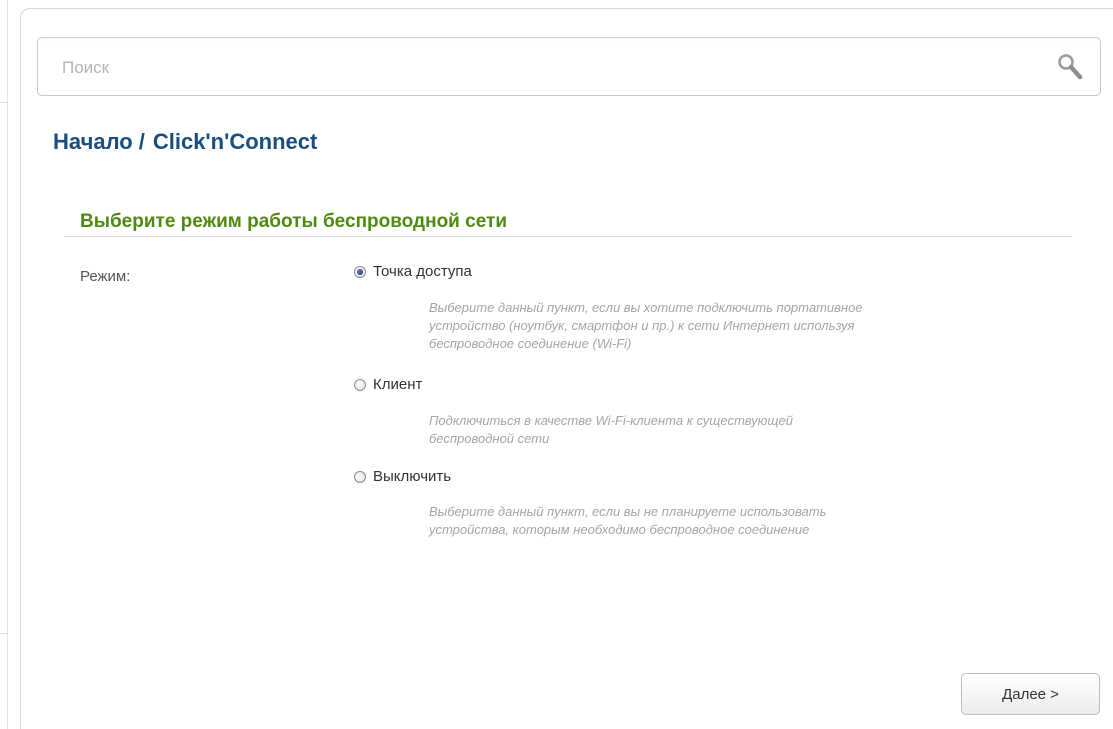  What do you see at coordinates (93, 141) in the screenshot?
I see `breadcrumb-home: Начало` at bounding box center [93, 141].